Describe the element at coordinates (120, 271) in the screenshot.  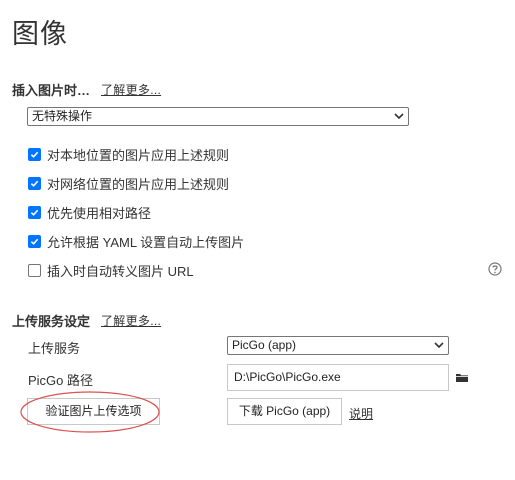
I see `option-label: 插入时自动转义图片 URL` at that location.